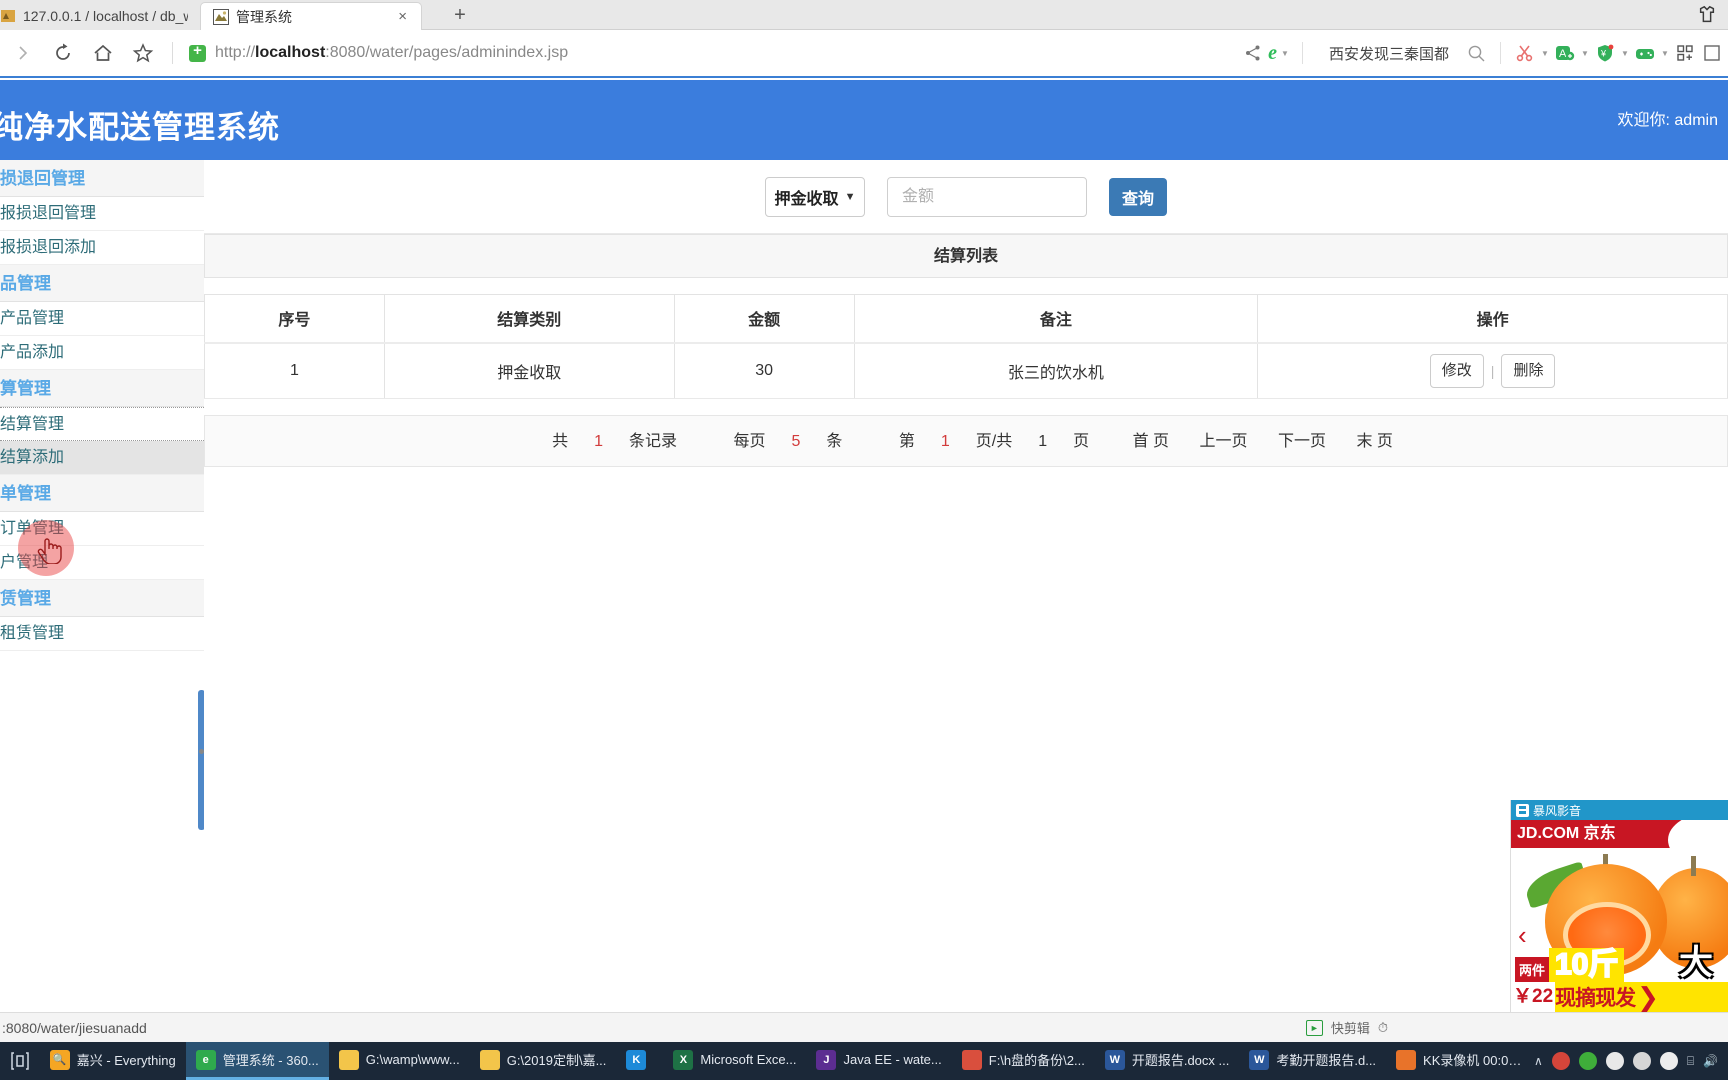 This screenshot has height=1080, width=1728. I want to click on delete-button: 删除, so click(1528, 370).